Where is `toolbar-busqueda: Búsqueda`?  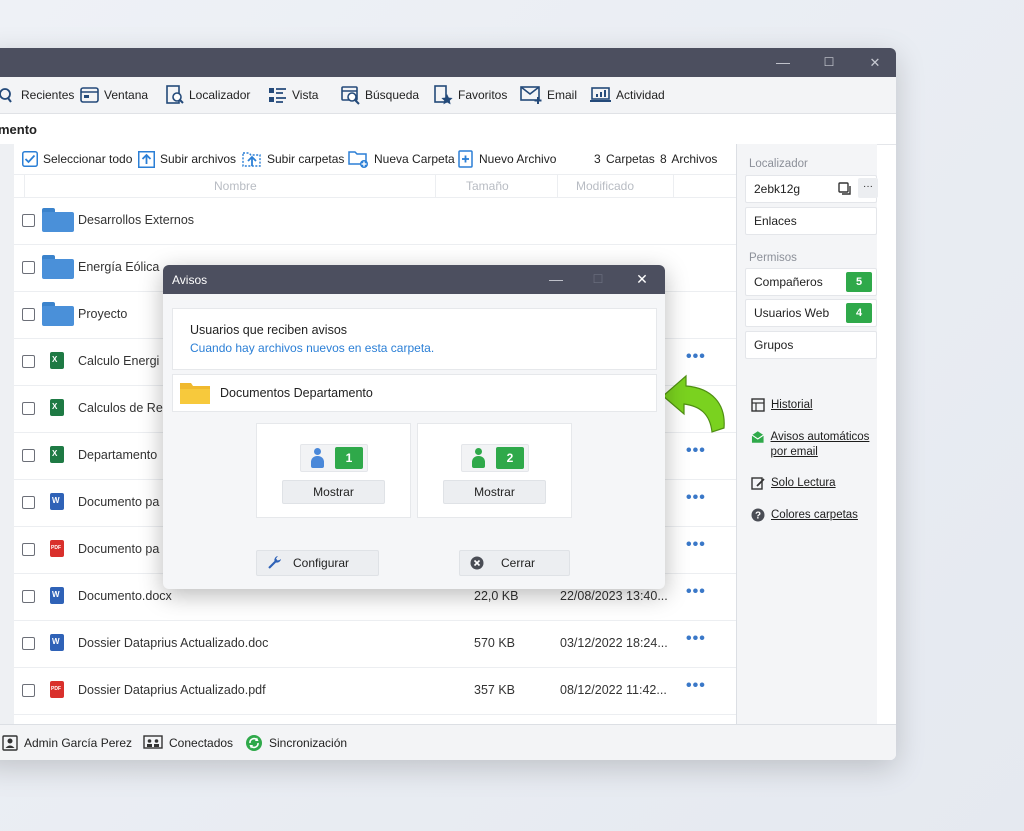 toolbar-busqueda: Búsqueda is located at coordinates (380, 95).